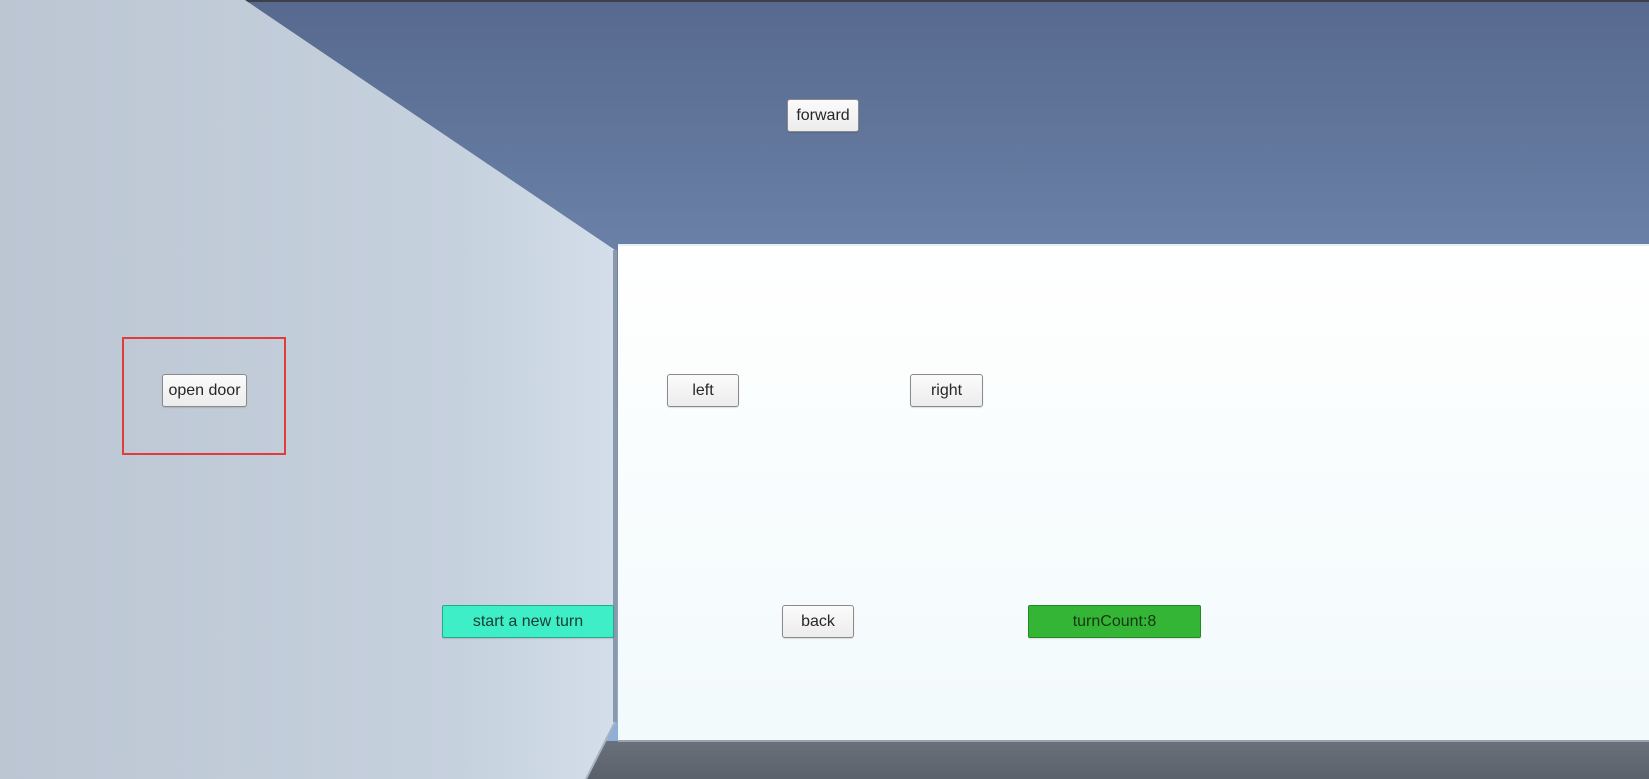 The width and height of the screenshot is (1649, 779). What do you see at coordinates (204, 390) in the screenshot?
I see `open-door-button: open door` at bounding box center [204, 390].